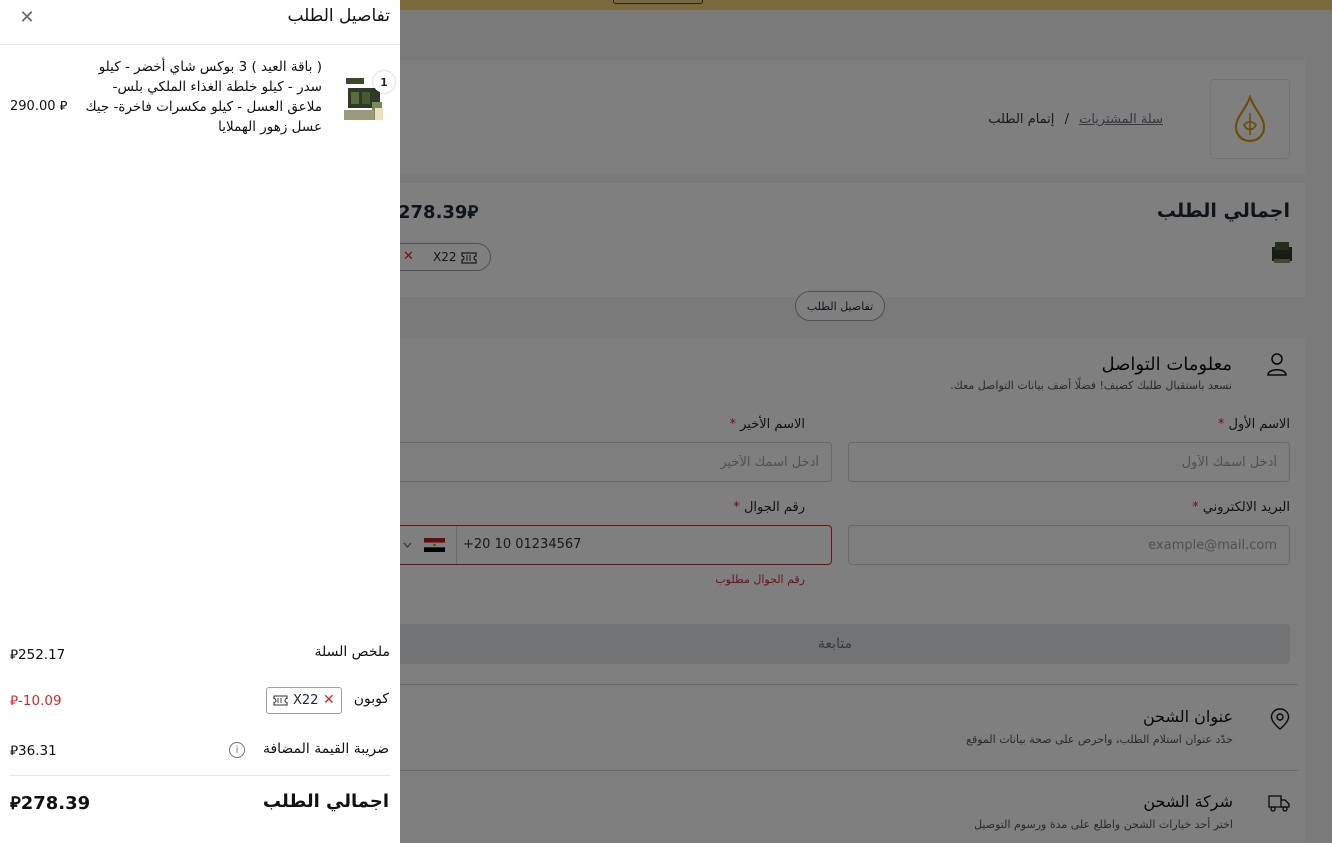 The height and width of the screenshot is (843, 1332). I want to click on item-price-value: 290.00, so click(33, 106).